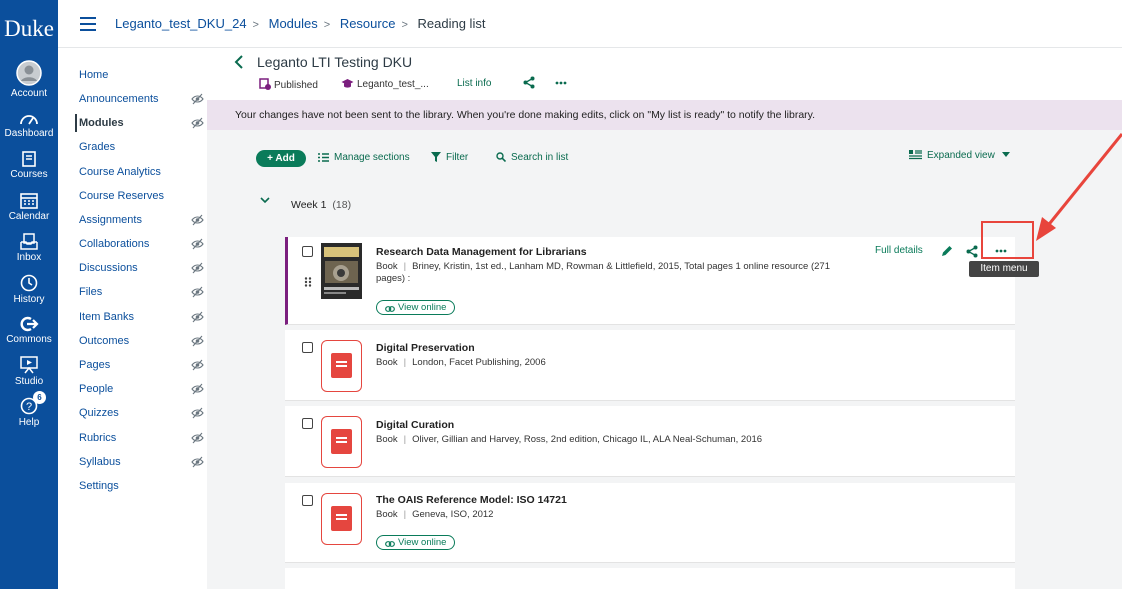  Describe the element at coordinates (309, 205) in the screenshot. I see `section-name: Week 1` at that location.